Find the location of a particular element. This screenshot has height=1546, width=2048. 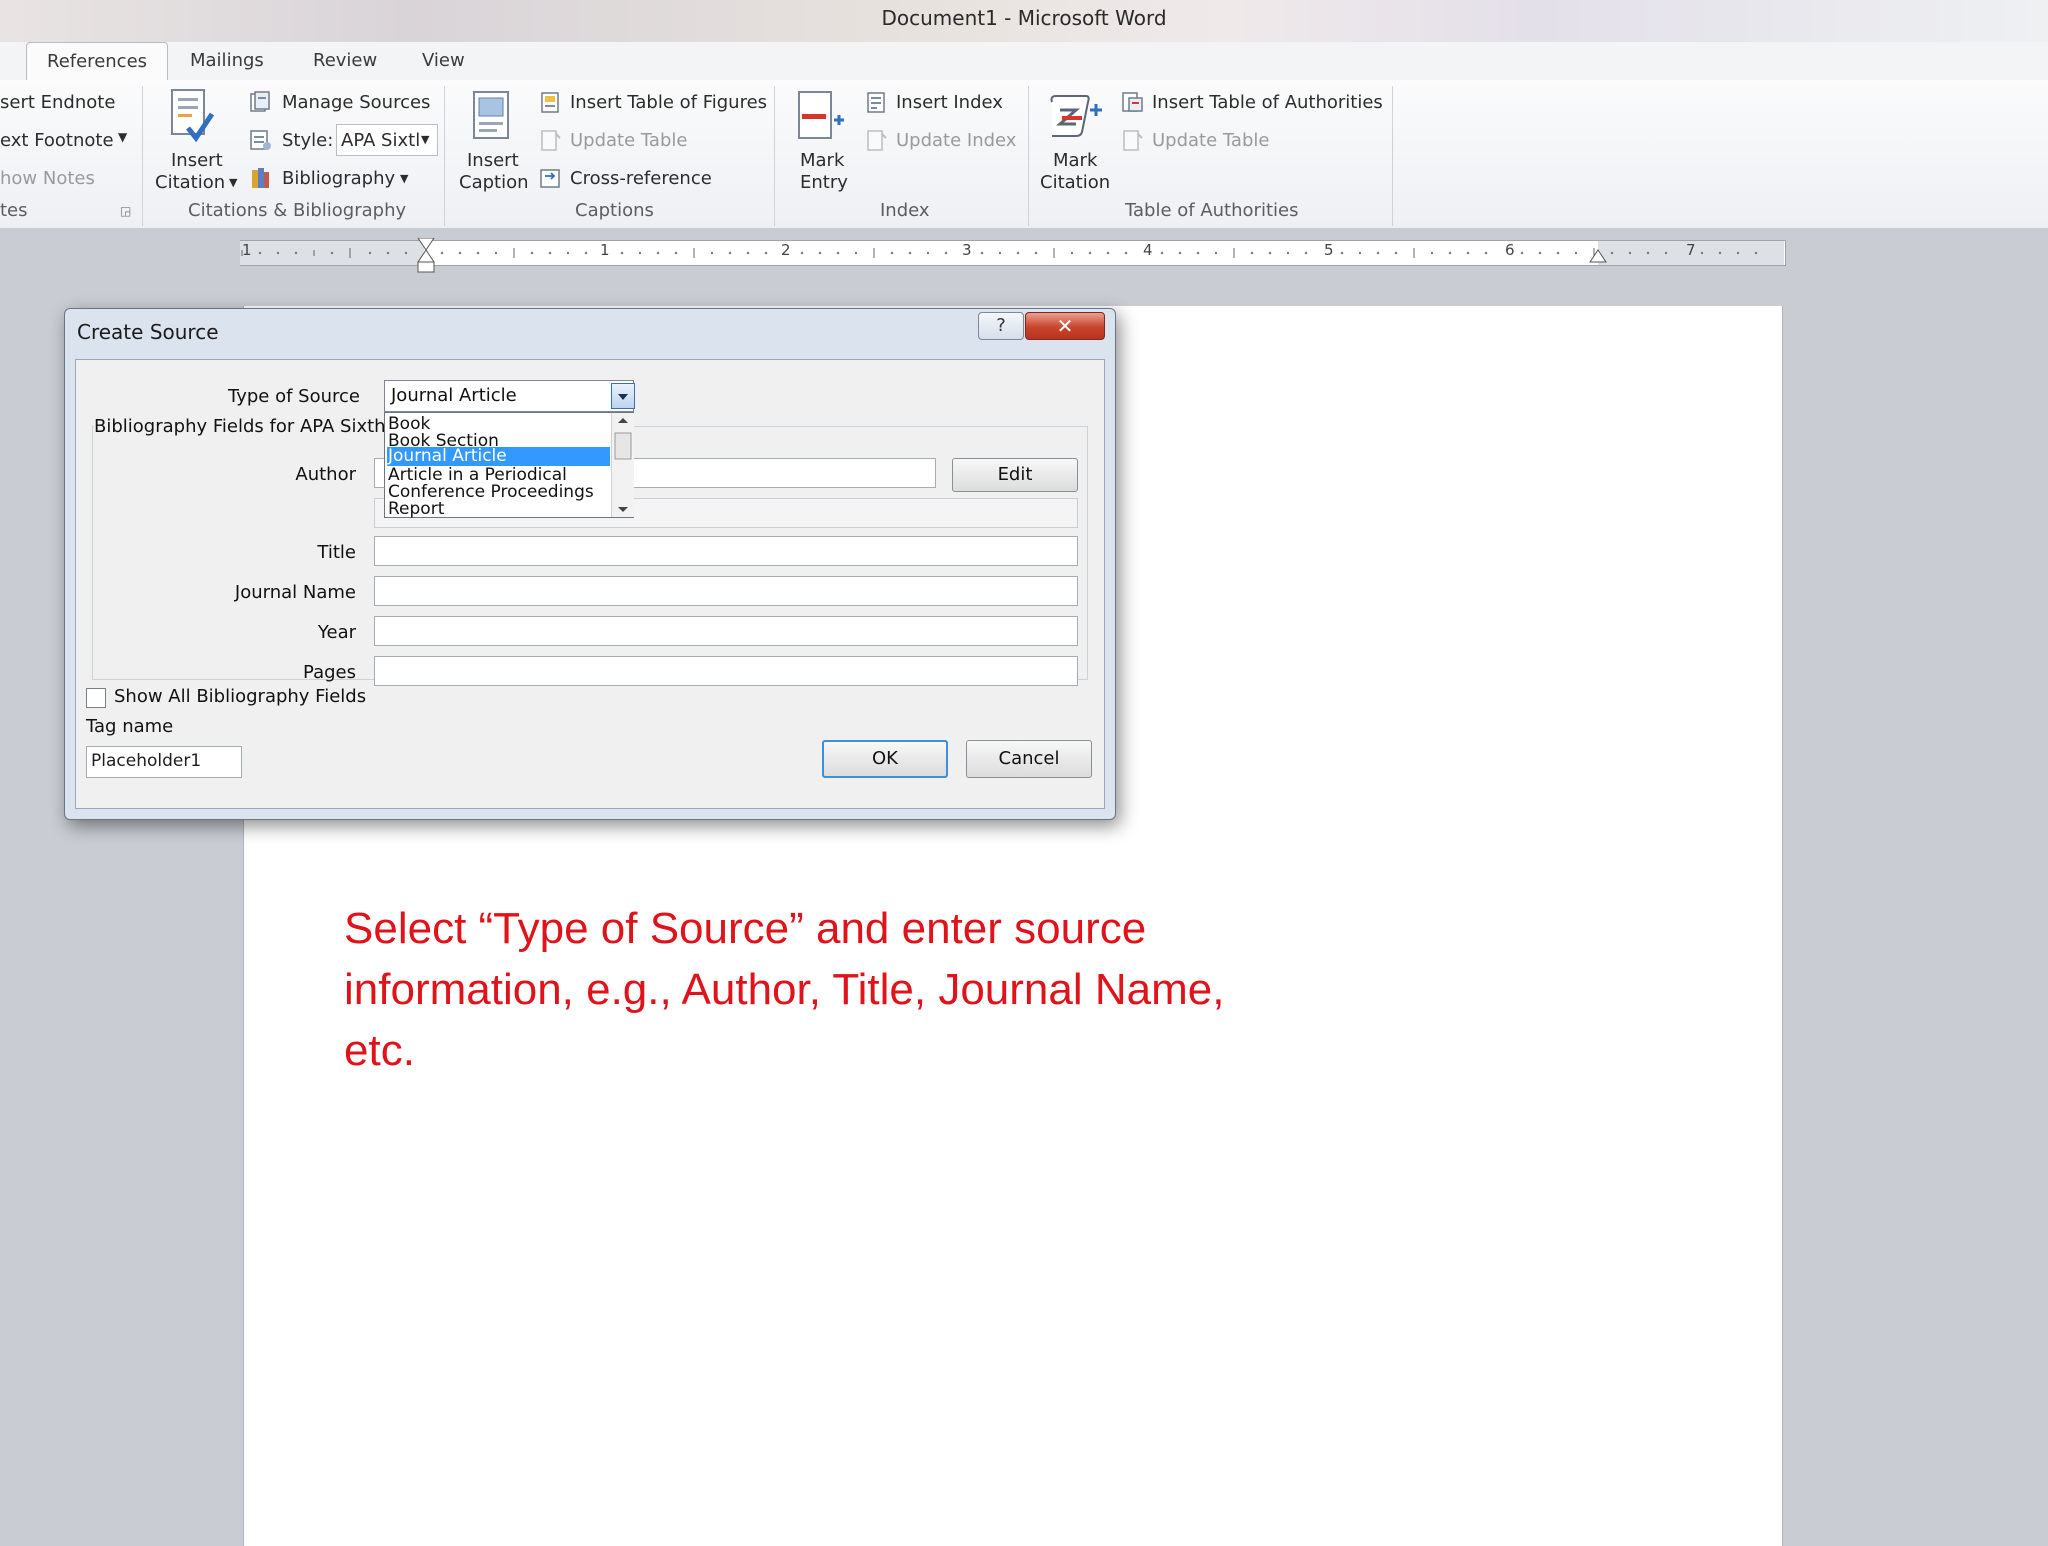

tab-view: View is located at coordinates (443, 60).